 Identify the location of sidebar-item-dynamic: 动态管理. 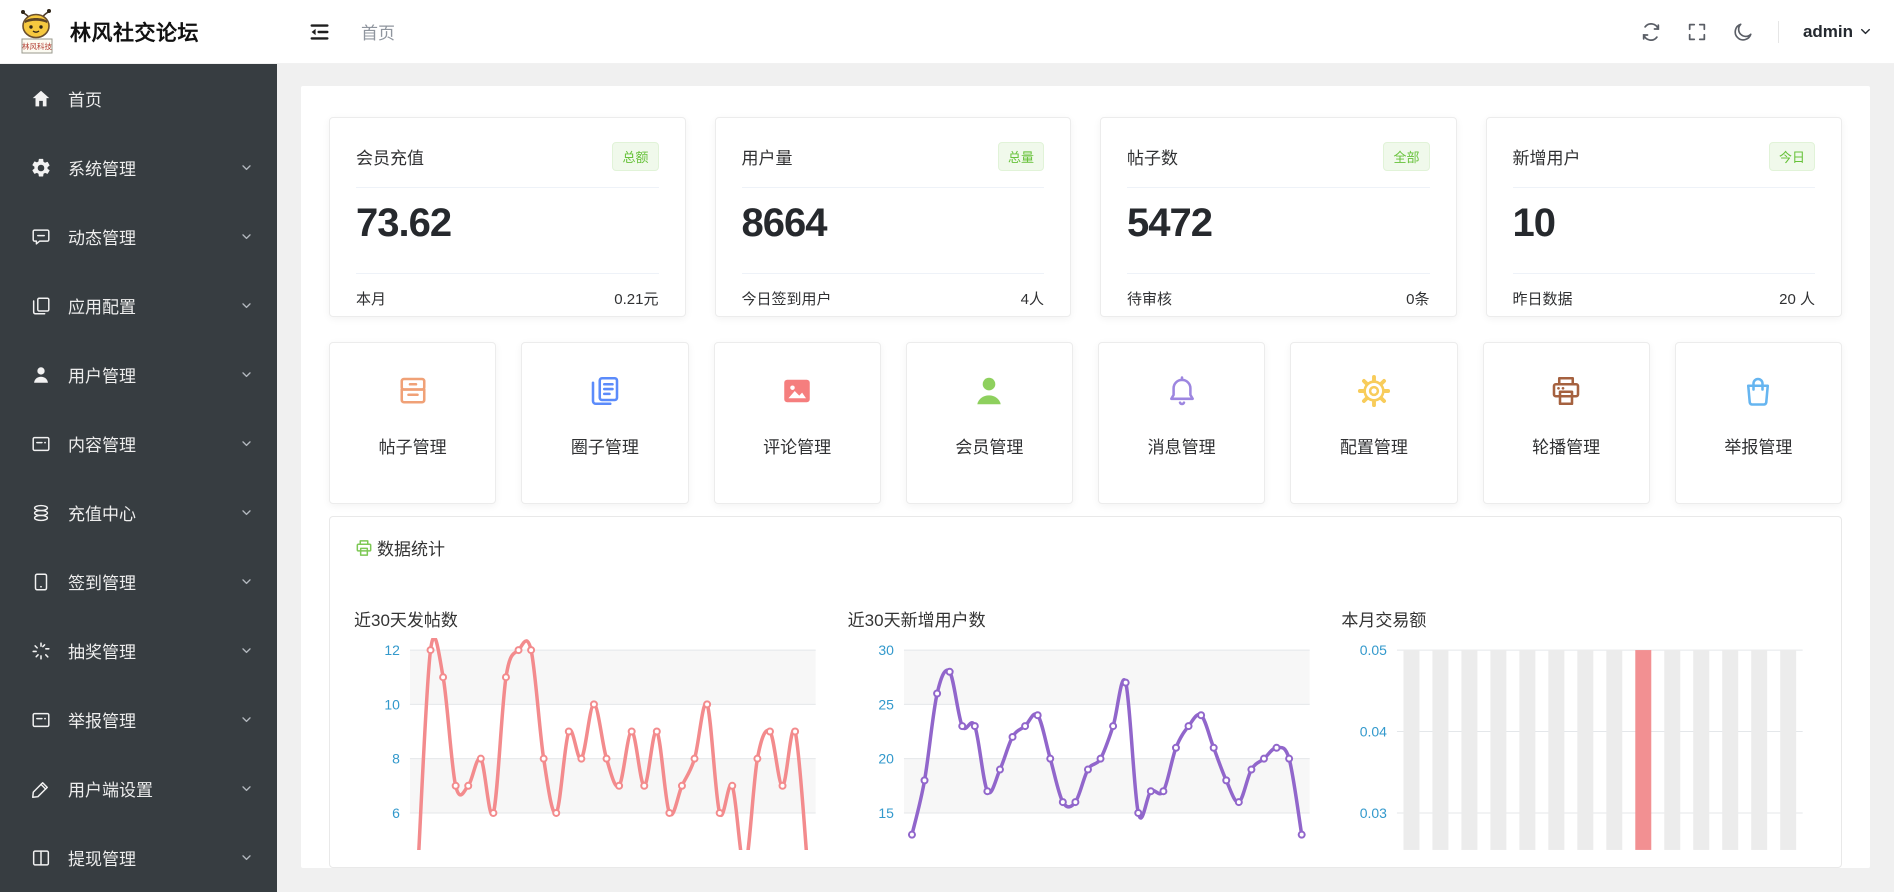
(138, 236).